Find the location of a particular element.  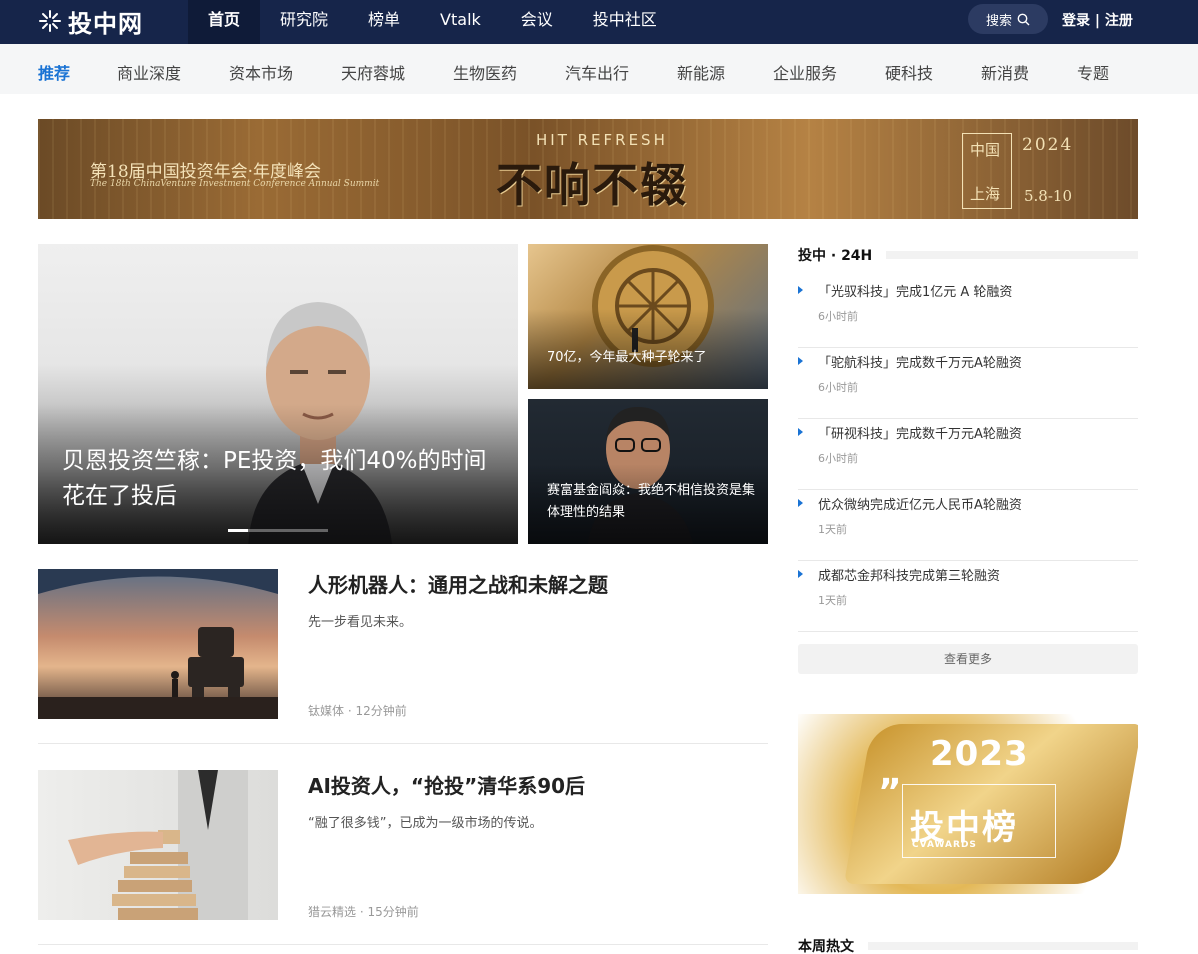

hero-side-card-2: 赛富基金阎焱：我绝不相信投资是集体理性的结果 is located at coordinates (648, 471).